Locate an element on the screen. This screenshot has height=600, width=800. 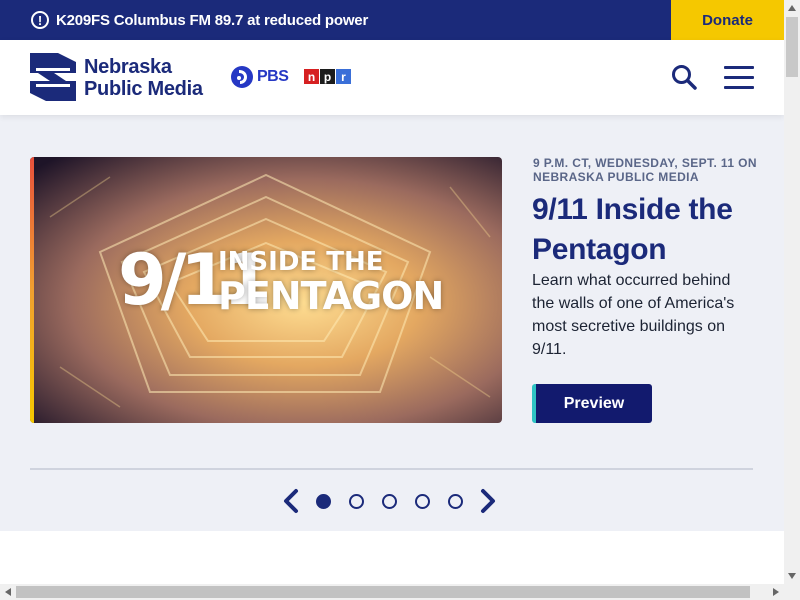
hero-image-title-line1: INSIDE THE is located at coordinates (301, 262).